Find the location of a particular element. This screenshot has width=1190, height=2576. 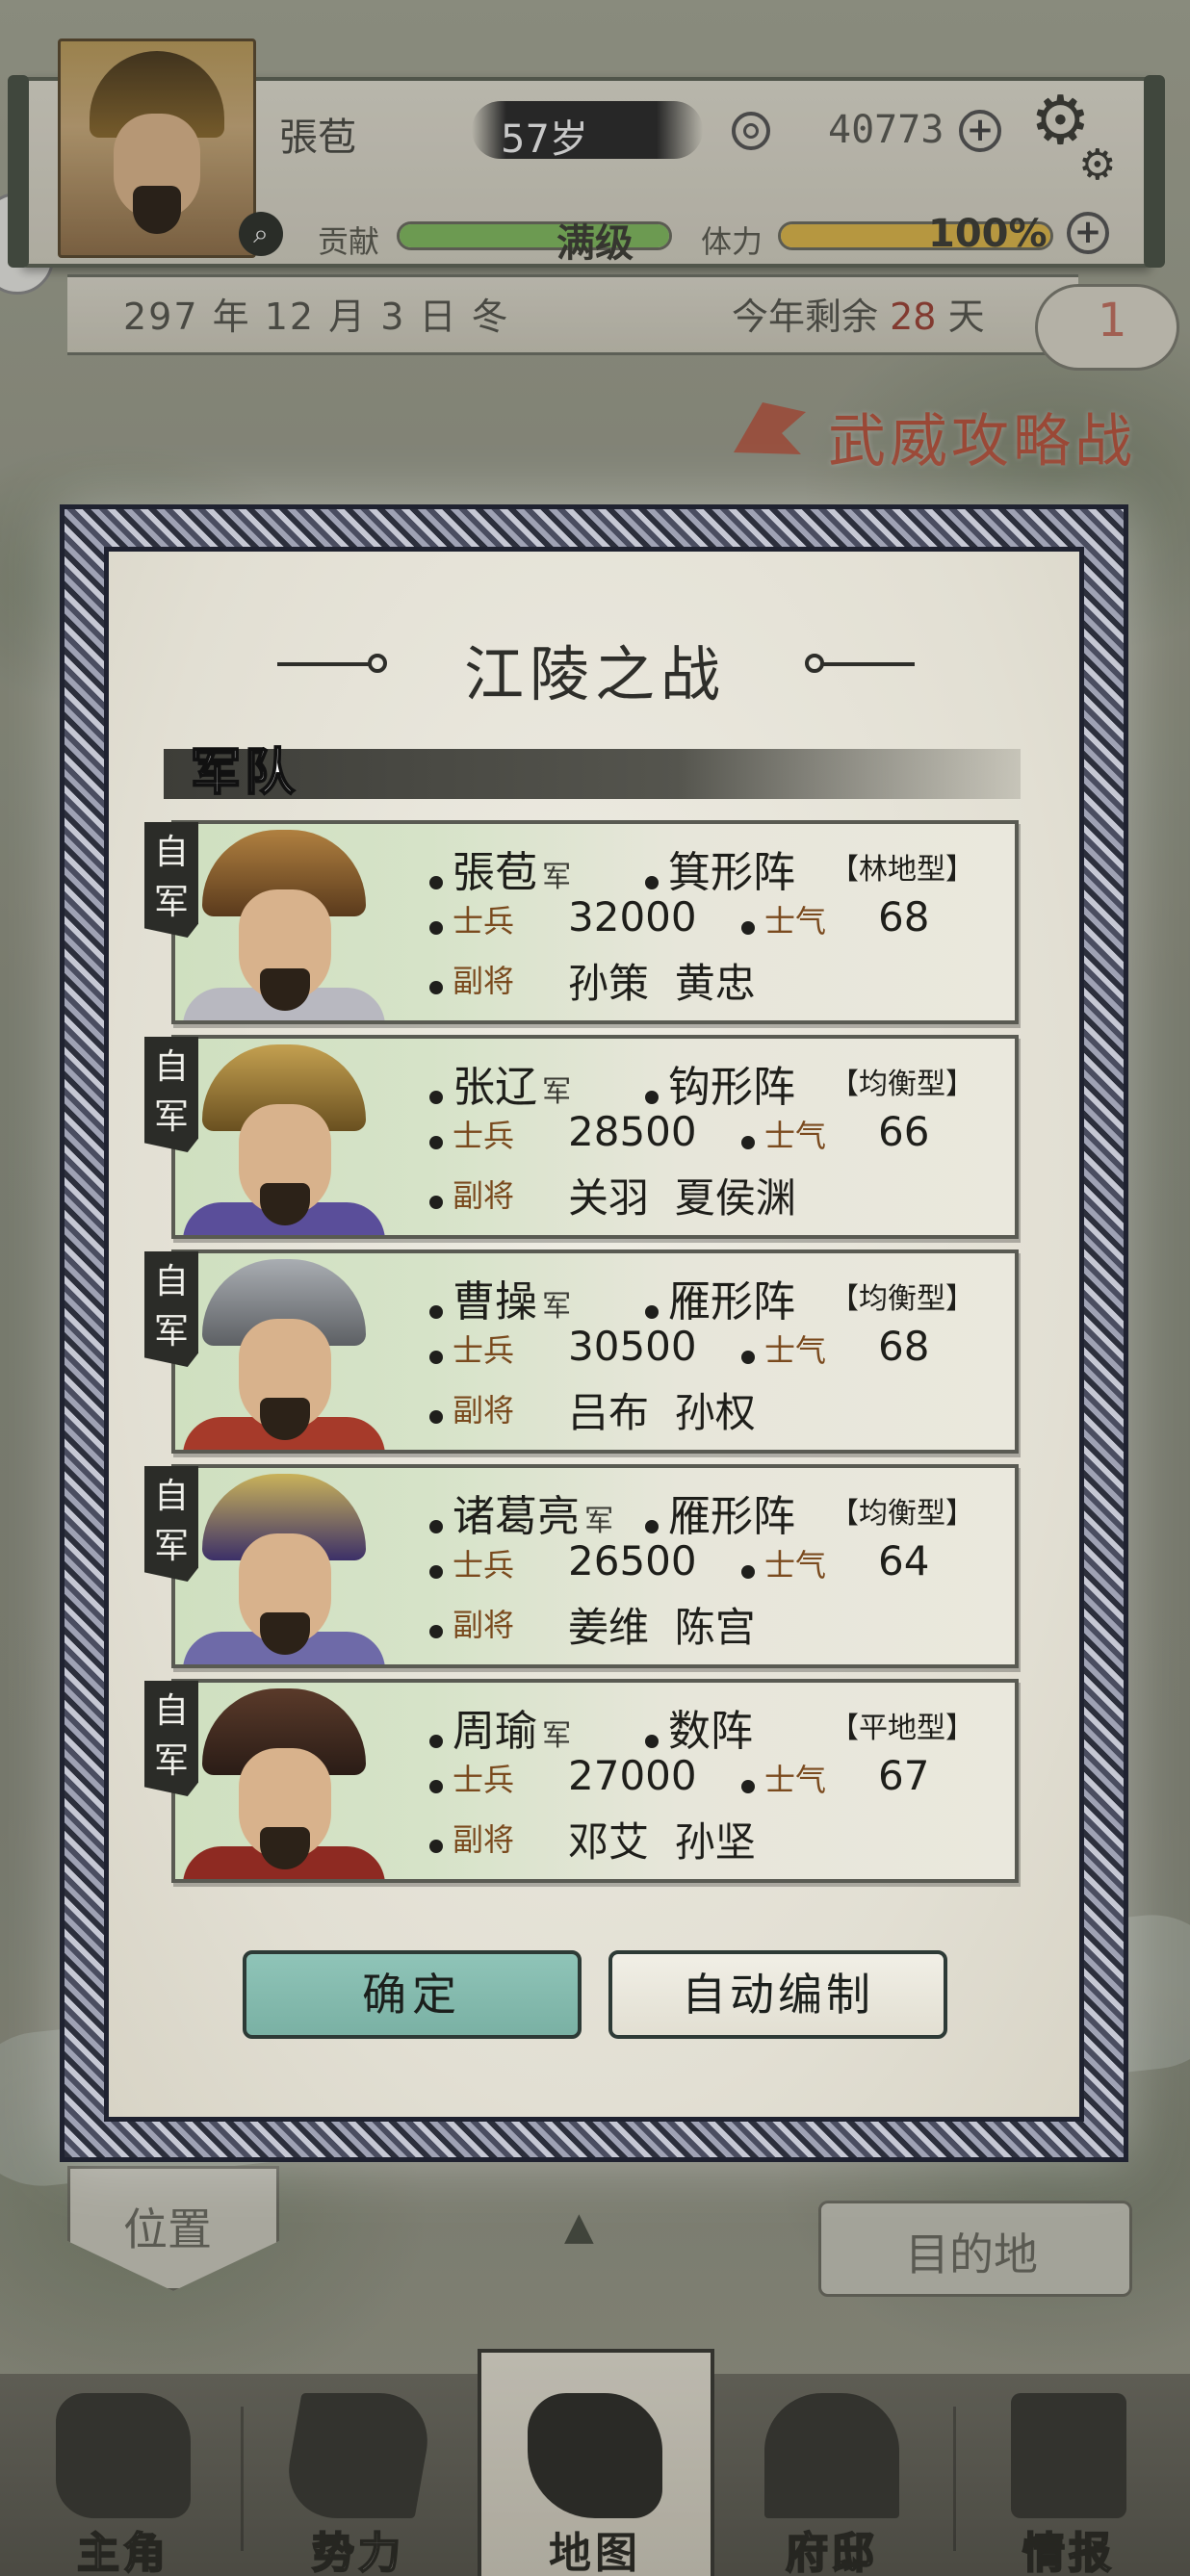

deputy-generals: 吕布 孙权 is located at coordinates (662, 1413).